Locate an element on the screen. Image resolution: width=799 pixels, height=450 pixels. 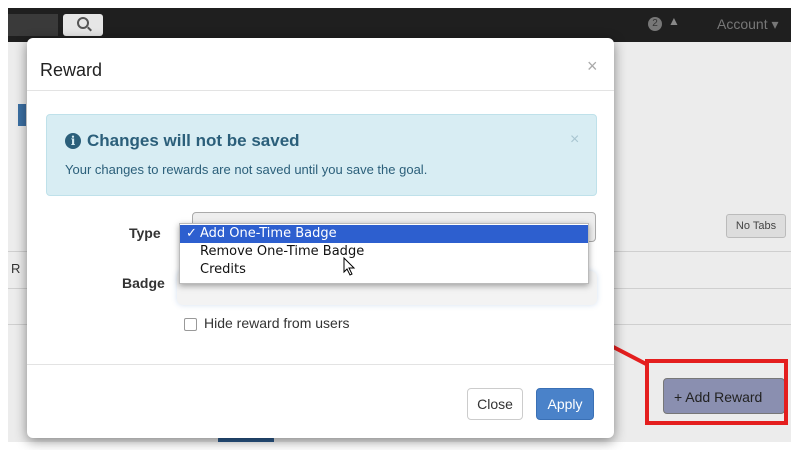
account-menu: Account ▾ is located at coordinates (748, 24).